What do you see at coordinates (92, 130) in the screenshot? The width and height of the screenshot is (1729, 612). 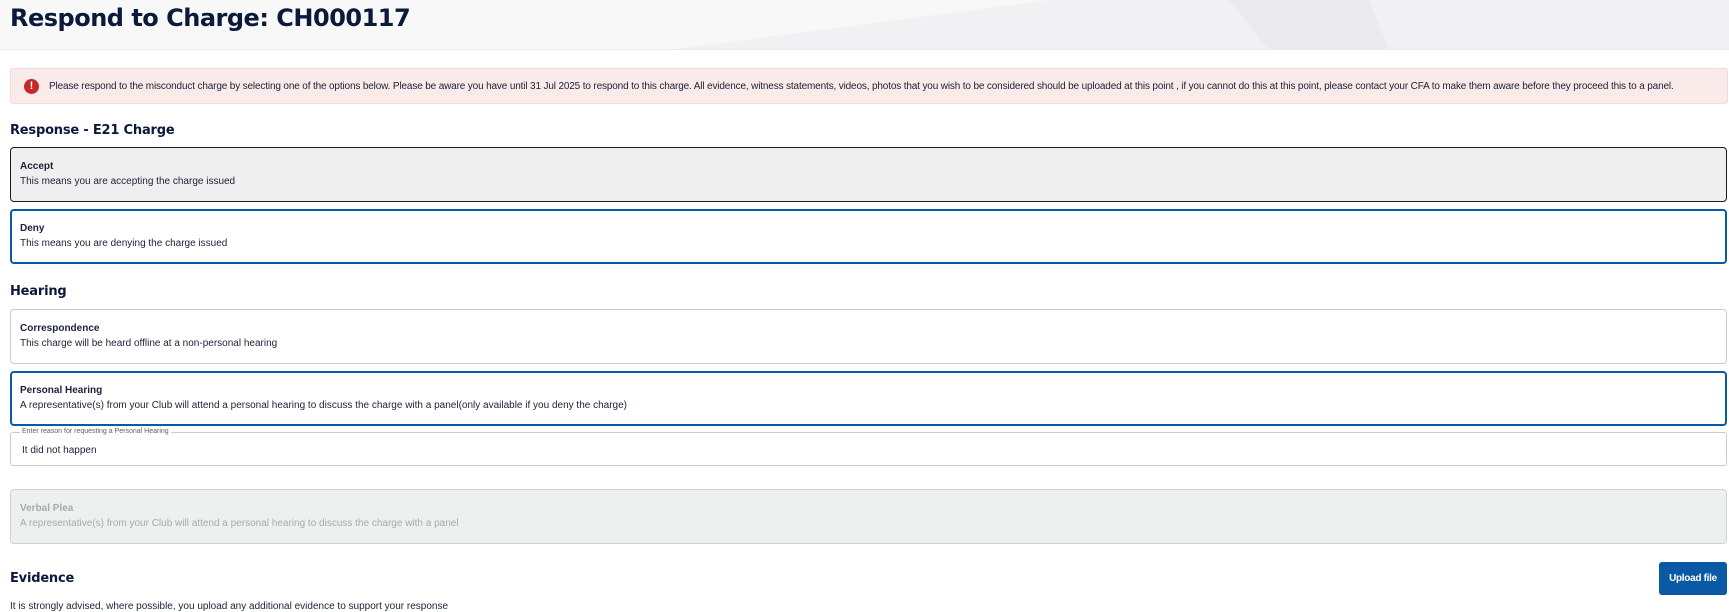 I see `response-section-title: Response - E21 Charge` at bounding box center [92, 130].